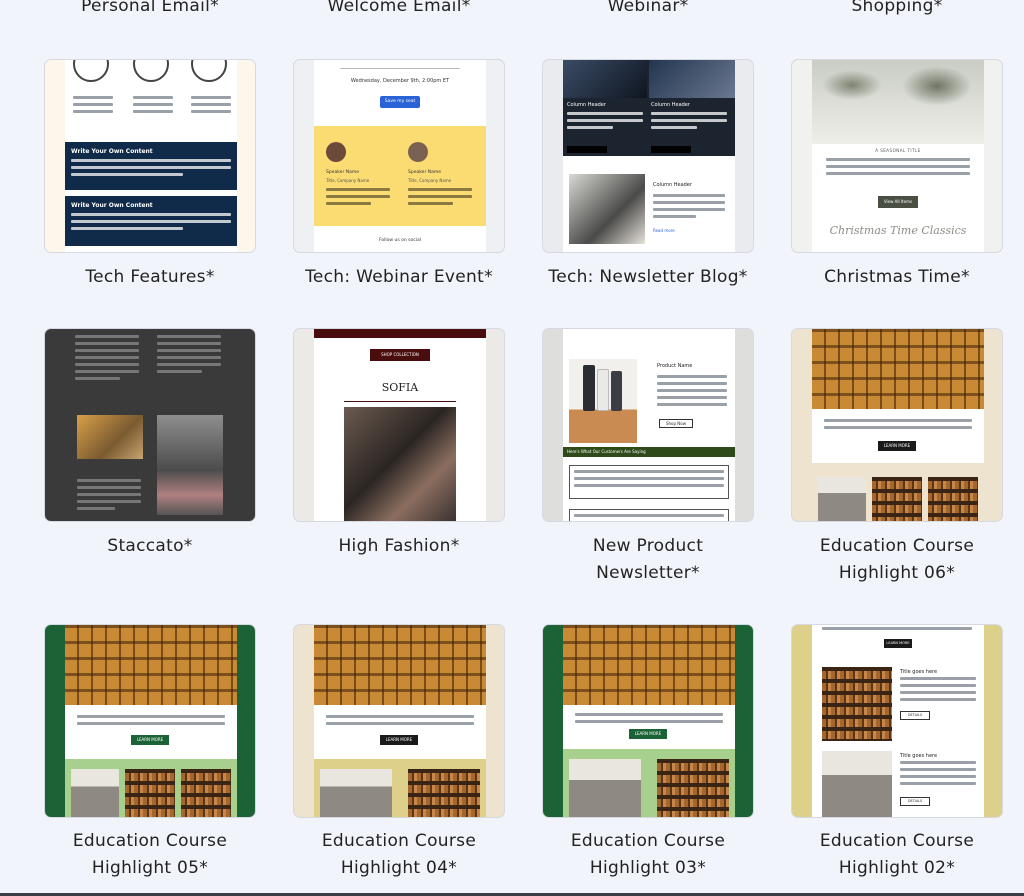 This screenshot has height=896, width=1024. I want to click on template-card-high-fashion: SHOP COLLECTION SOFIA, so click(399, 425).